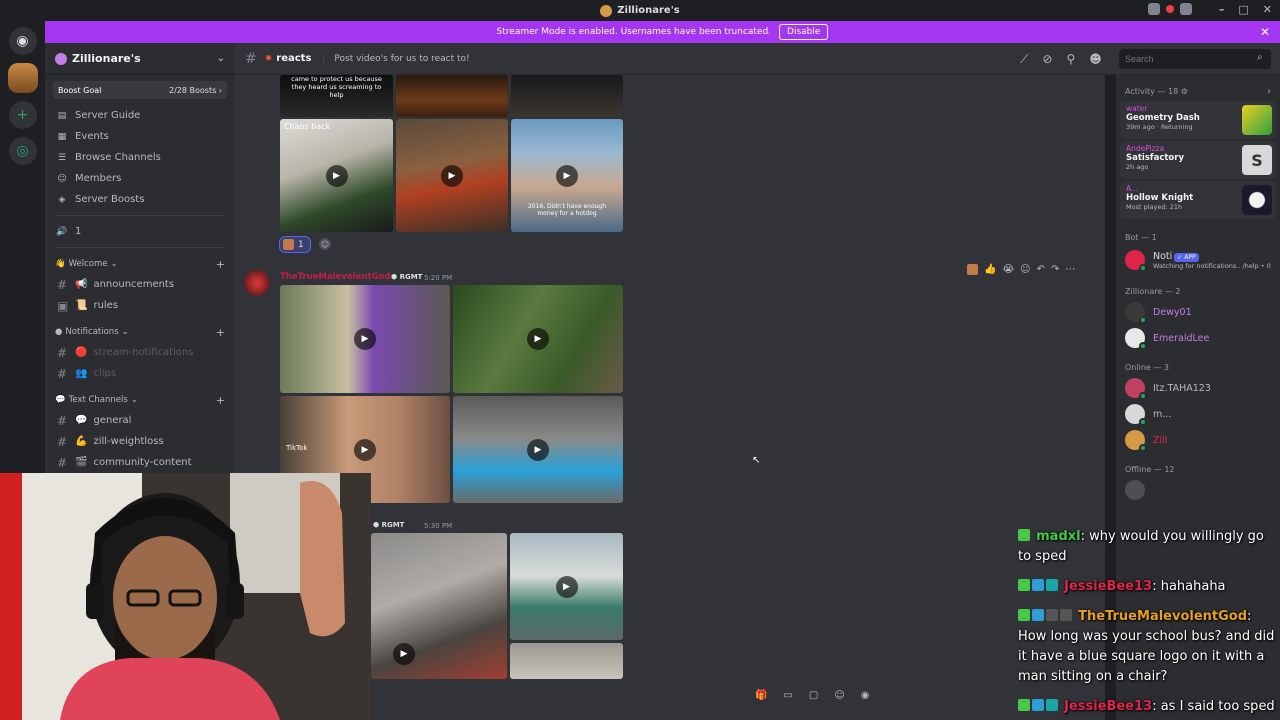 Image resolution: width=1280 pixels, height=720 pixels. Describe the element at coordinates (972, 269) in the screenshot. I see `custom-emoji-icon` at that location.